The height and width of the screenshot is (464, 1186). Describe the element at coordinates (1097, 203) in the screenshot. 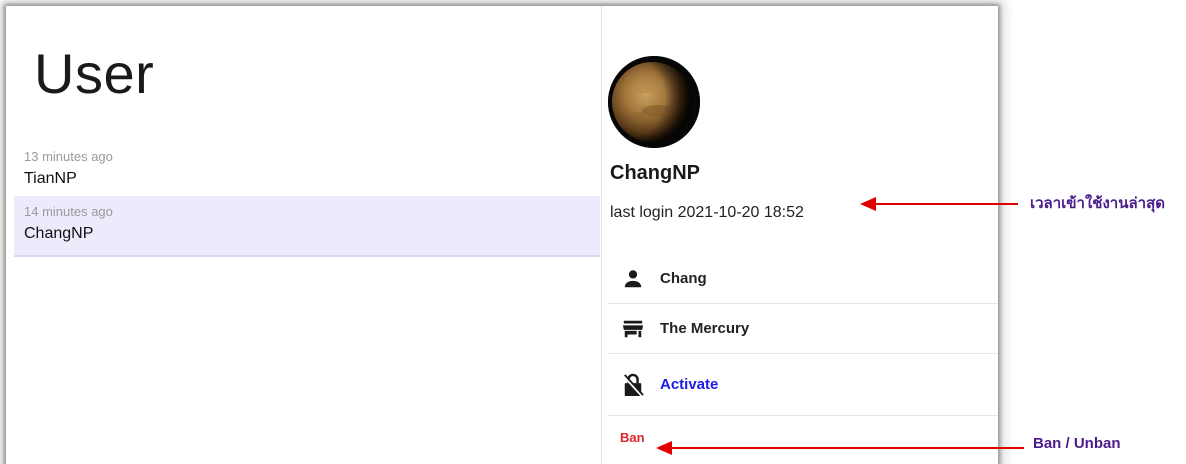

I see `annotation-last-login-label: เวลาเข้าใช้งานล่าสุด` at that location.